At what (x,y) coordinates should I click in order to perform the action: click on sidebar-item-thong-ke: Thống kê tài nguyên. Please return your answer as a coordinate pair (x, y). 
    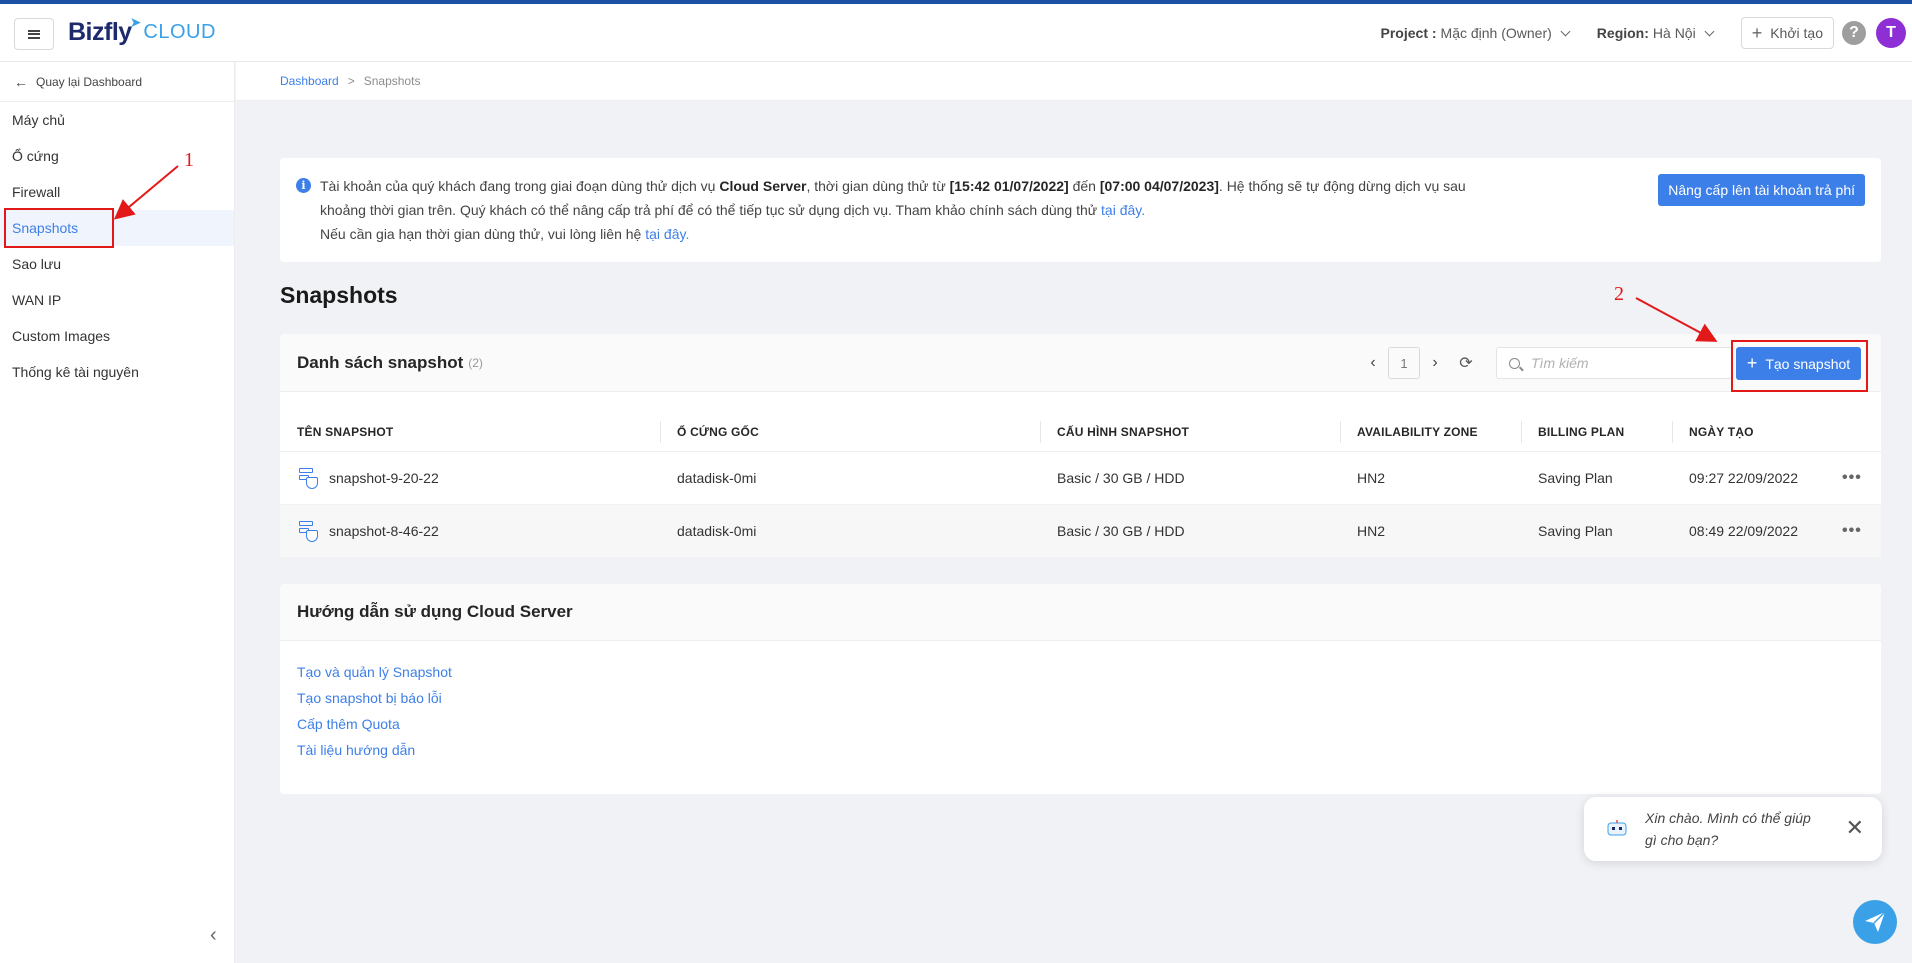
    Looking at the image, I should click on (117, 372).